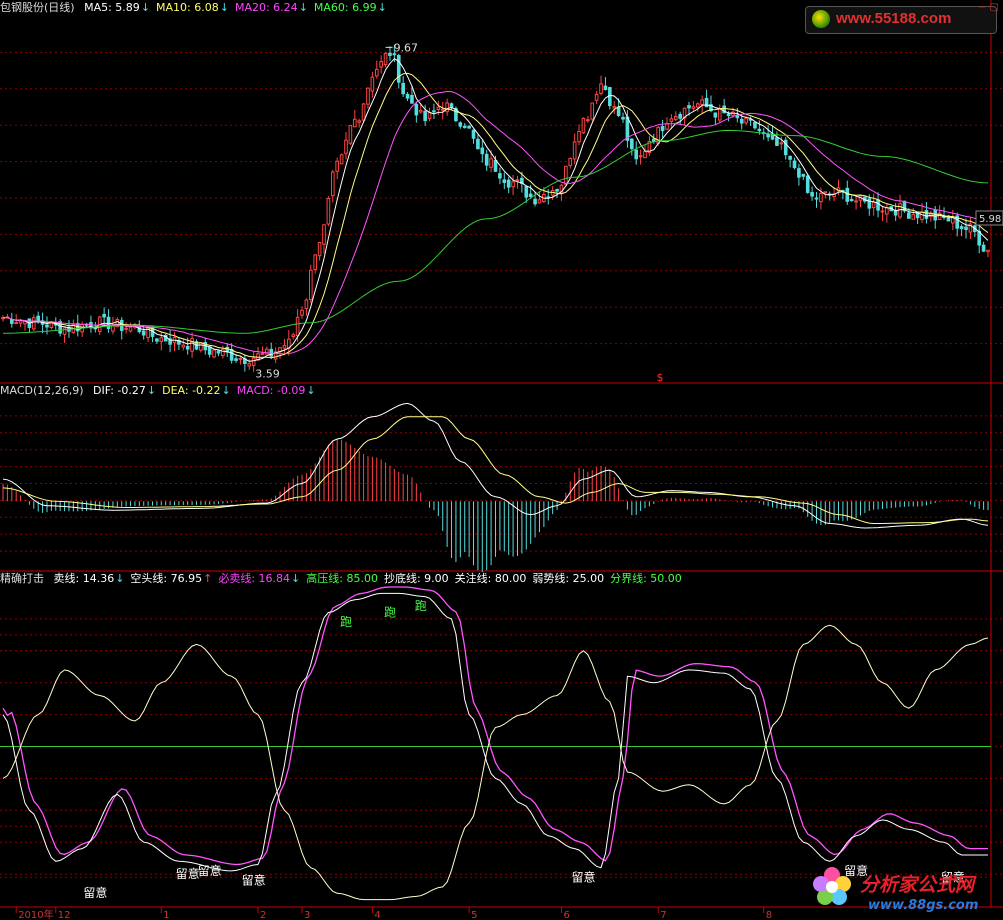 This screenshot has height=920, width=1003. Describe the element at coordinates (307, 915) in the screenshot. I see `x-tick-label: 3` at that location.